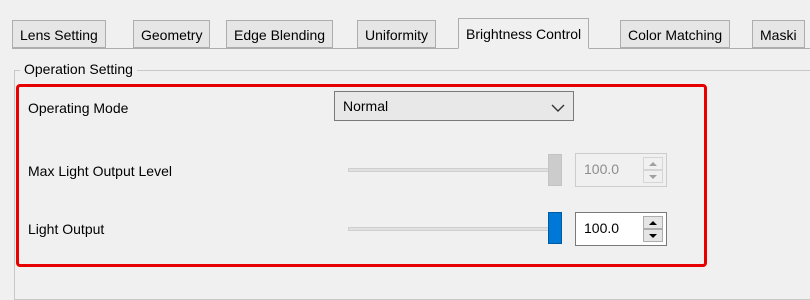 Image resolution: width=810 pixels, height=300 pixels. Describe the element at coordinates (455, 229) in the screenshot. I see `light-output-slider-track` at that location.